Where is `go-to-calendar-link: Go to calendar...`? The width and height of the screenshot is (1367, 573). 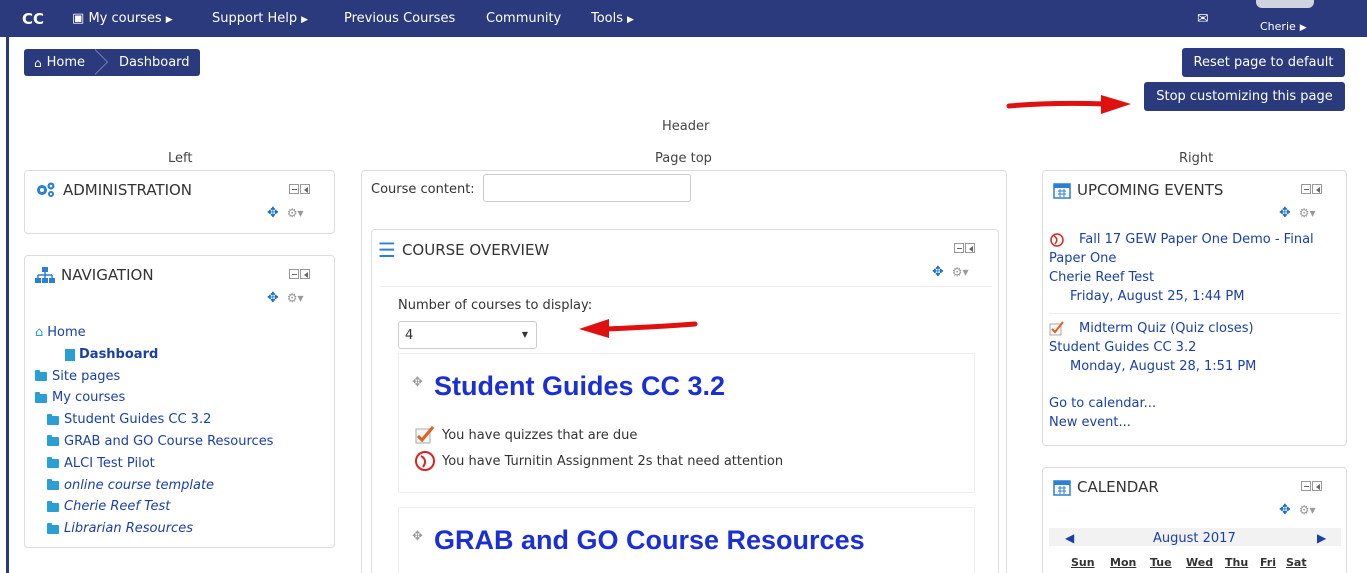
go-to-calendar-link: Go to calendar... is located at coordinates (1102, 403).